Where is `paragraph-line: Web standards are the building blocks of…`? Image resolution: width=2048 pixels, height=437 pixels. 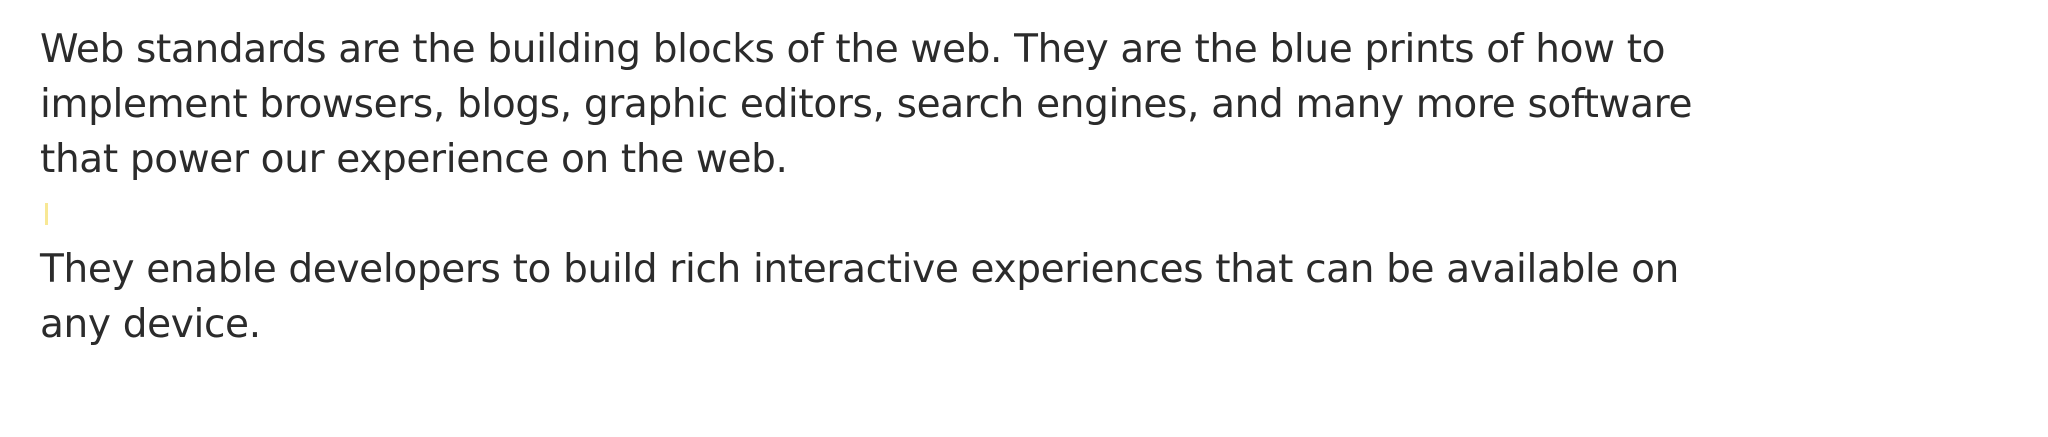
paragraph-line: Web standards are the building blocks of… is located at coordinates (853, 49).